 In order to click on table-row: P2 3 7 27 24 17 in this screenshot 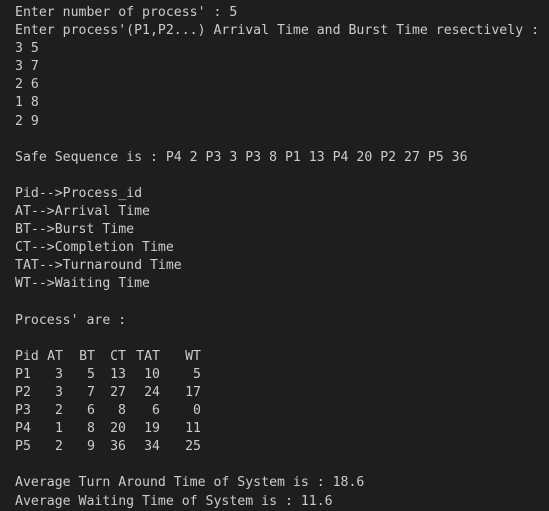, I will do `click(282, 393)`.